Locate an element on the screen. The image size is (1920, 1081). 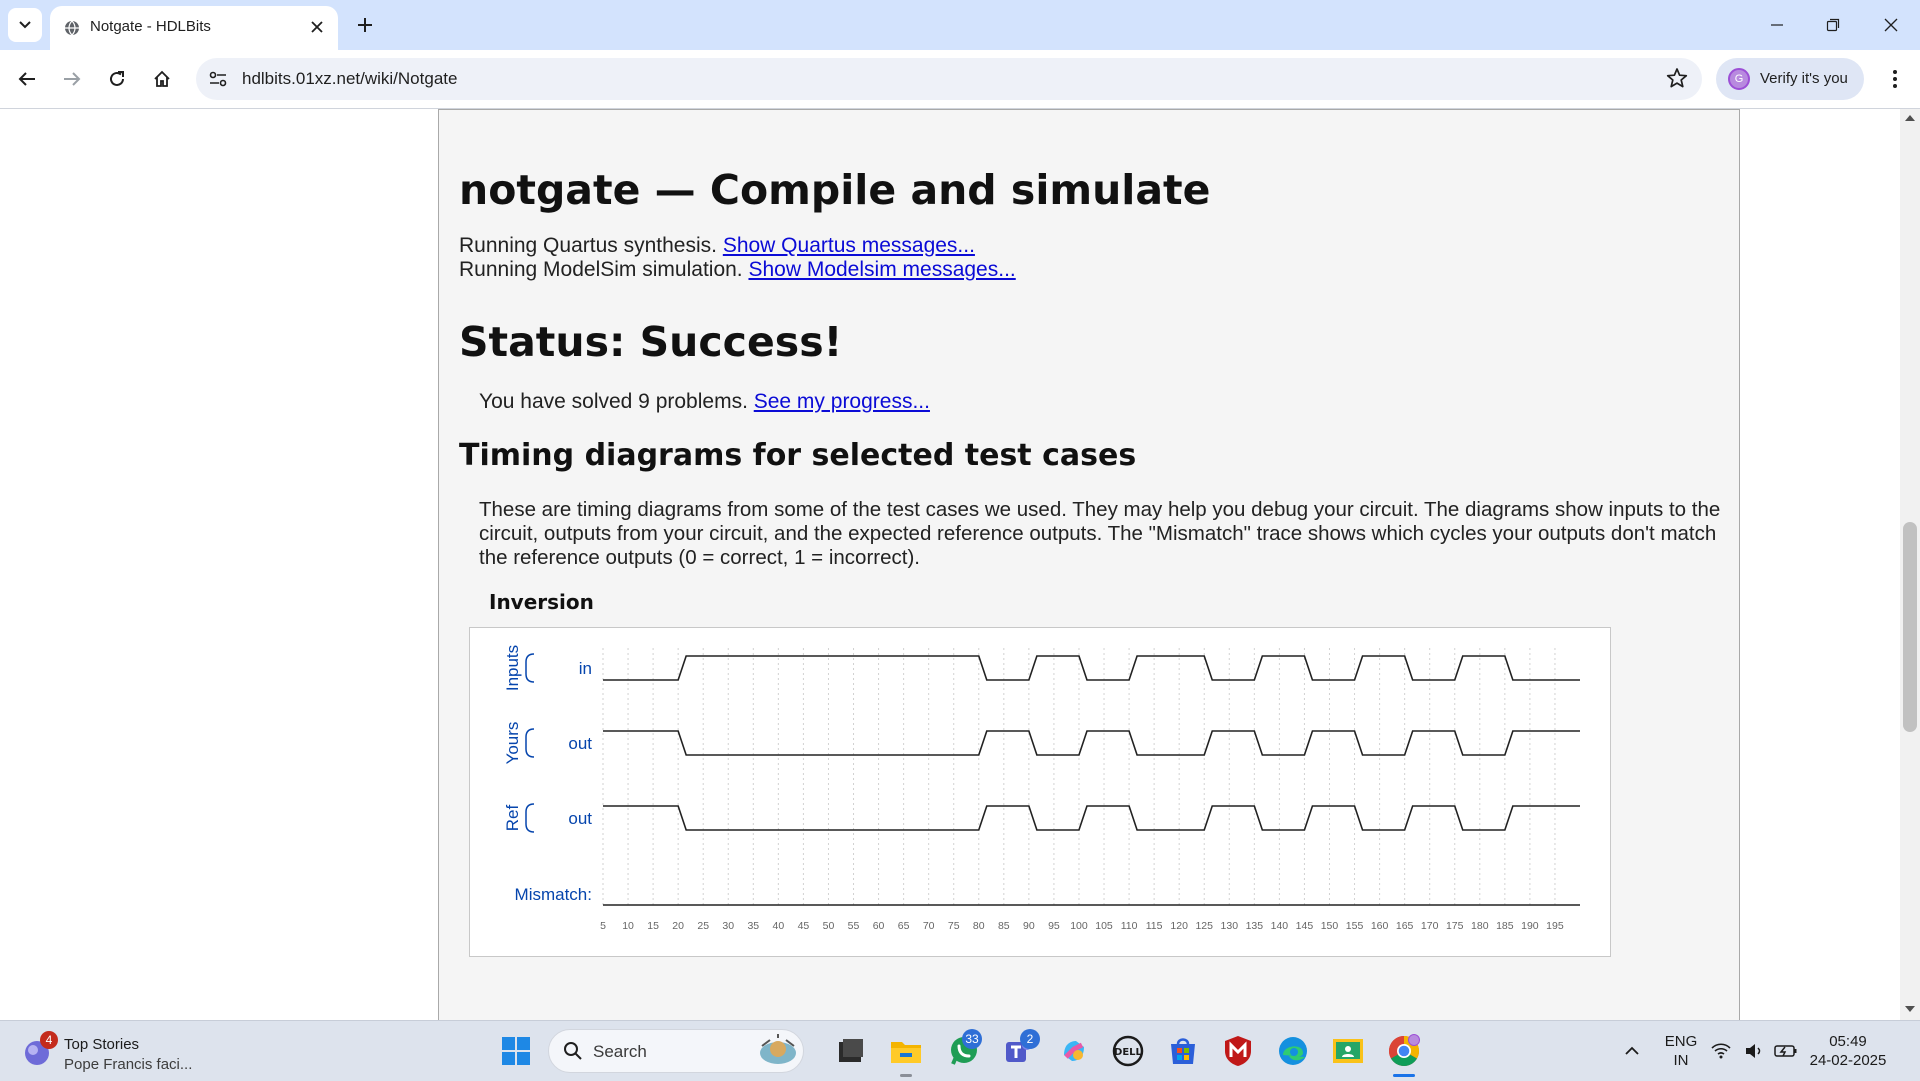
modelsim-text: Running ModelSim simulation. is located at coordinates (604, 269).